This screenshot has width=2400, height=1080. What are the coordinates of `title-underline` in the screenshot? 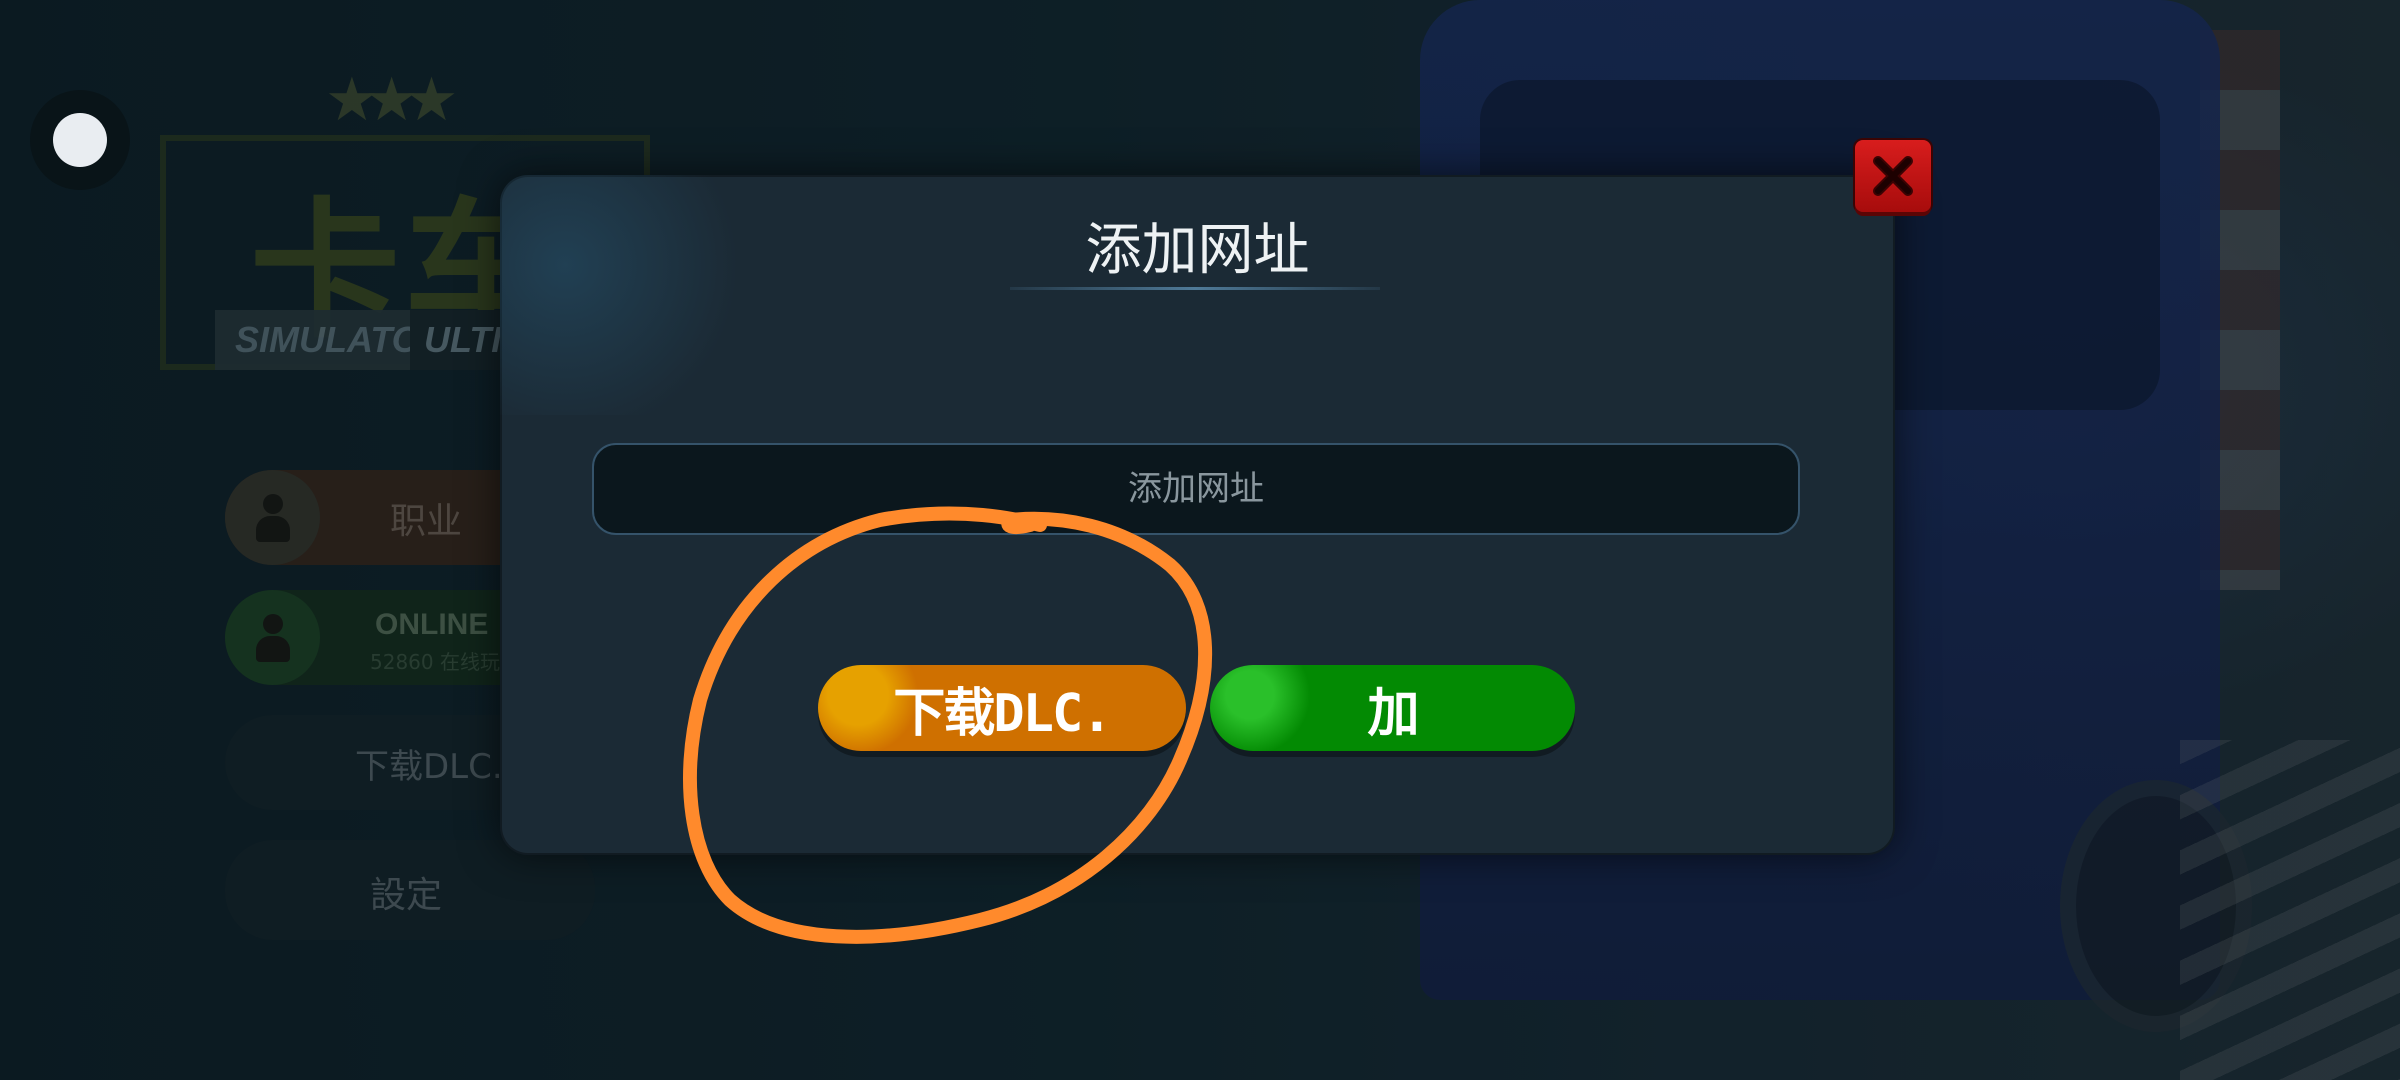 It's located at (1195, 288).